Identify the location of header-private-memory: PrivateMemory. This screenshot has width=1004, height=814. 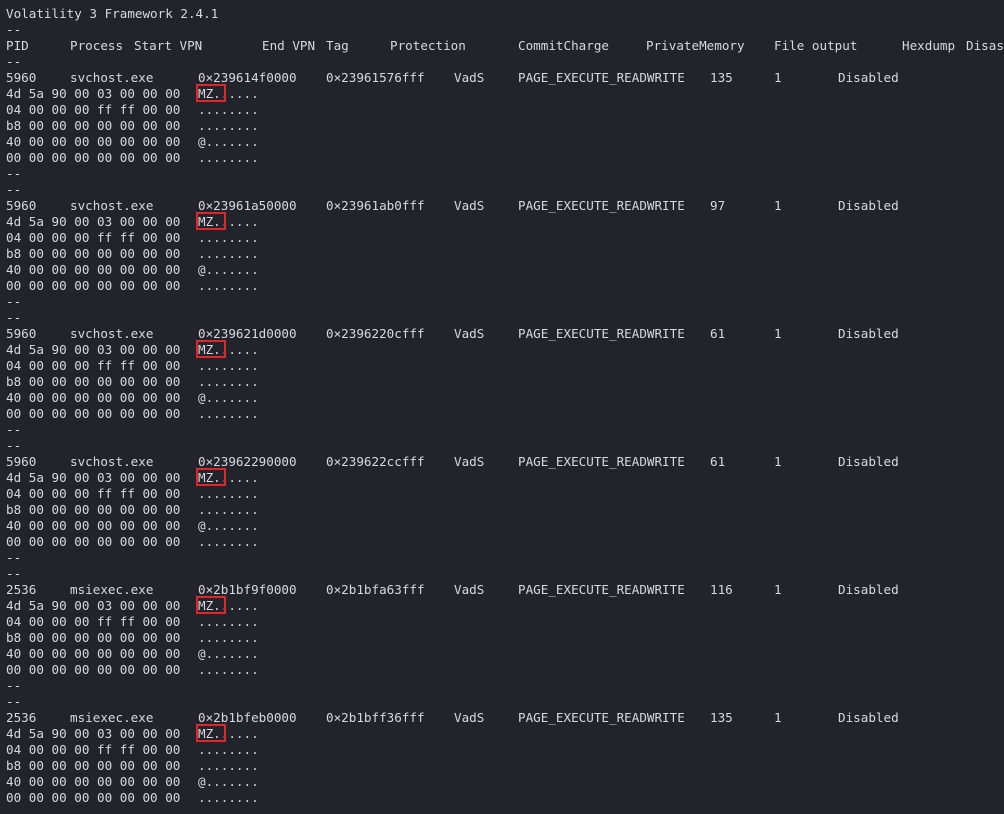
(695, 45).